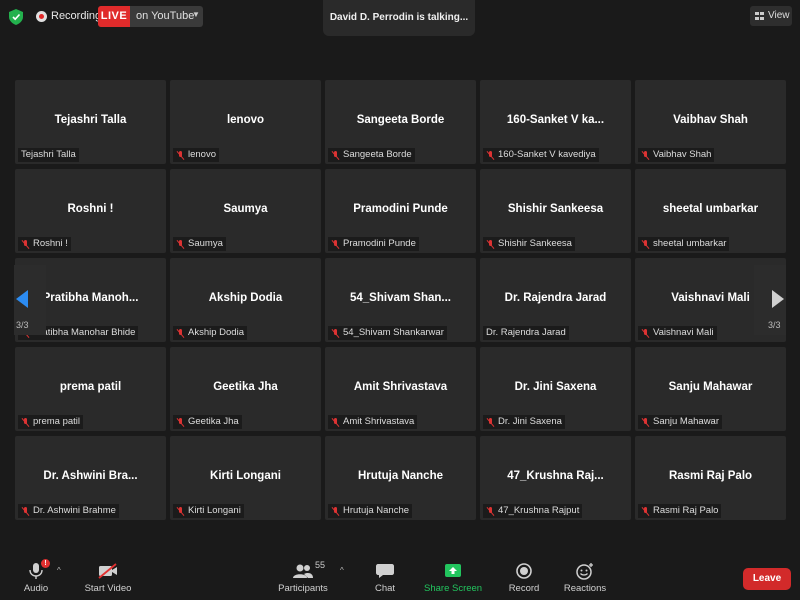  What do you see at coordinates (199, 244) in the screenshot?
I see `participant-name-label: Saumya` at bounding box center [199, 244].